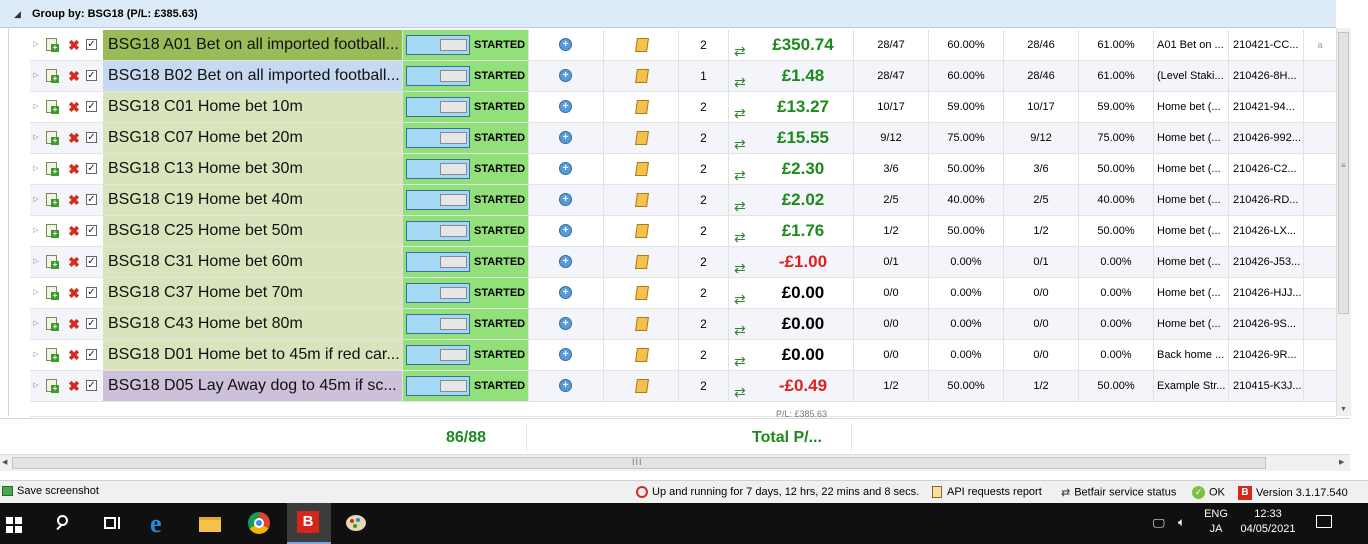 Image resolution: width=1368 pixels, height=544 pixels. Describe the element at coordinates (1159, 523) in the screenshot. I see `network-icon: 🖵` at that location.